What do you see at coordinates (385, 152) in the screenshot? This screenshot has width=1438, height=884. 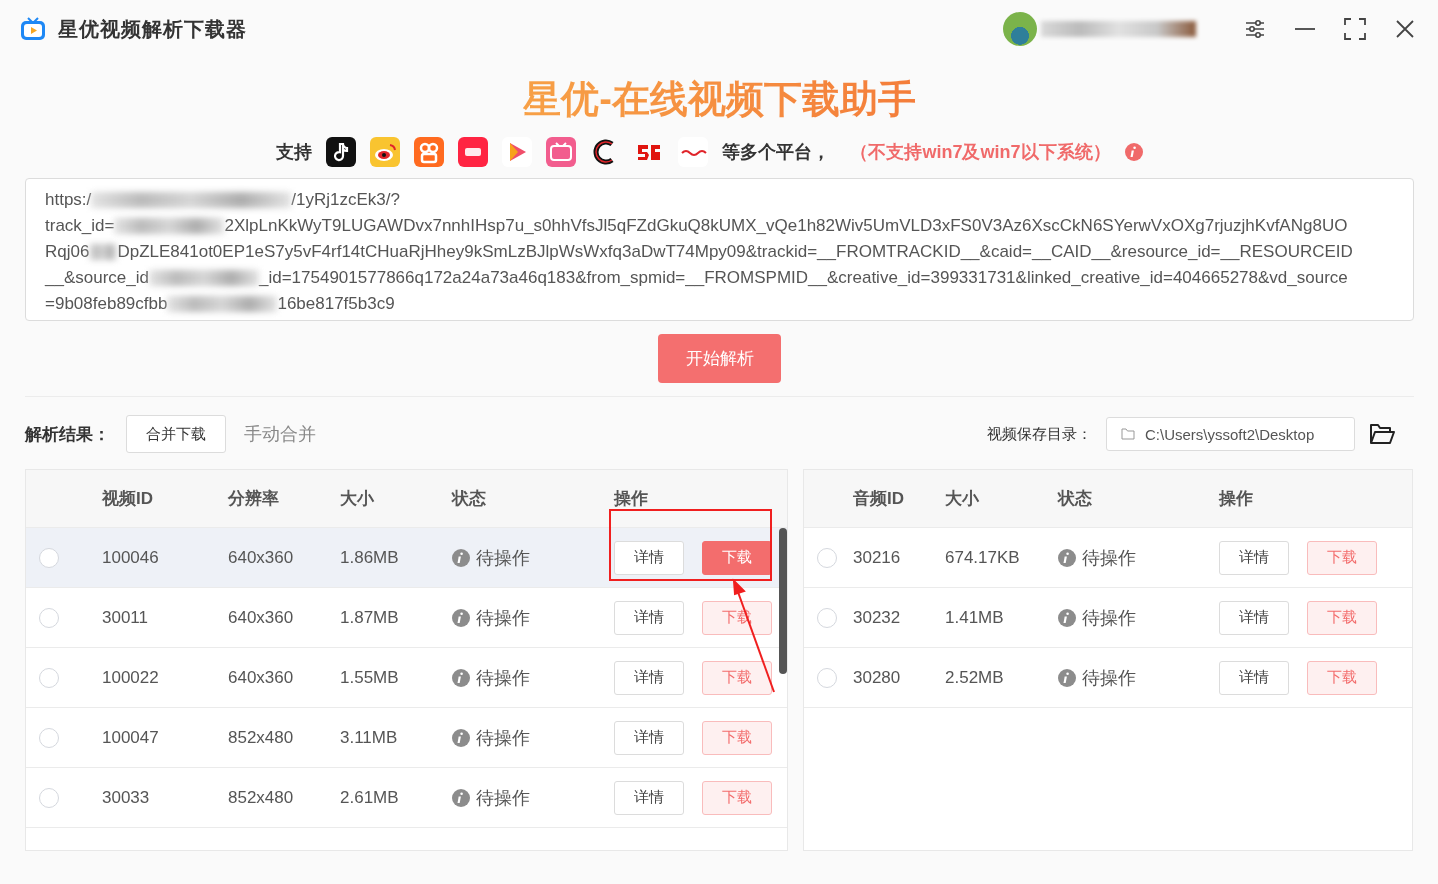 I see `eye-logo-icon` at bounding box center [385, 152].